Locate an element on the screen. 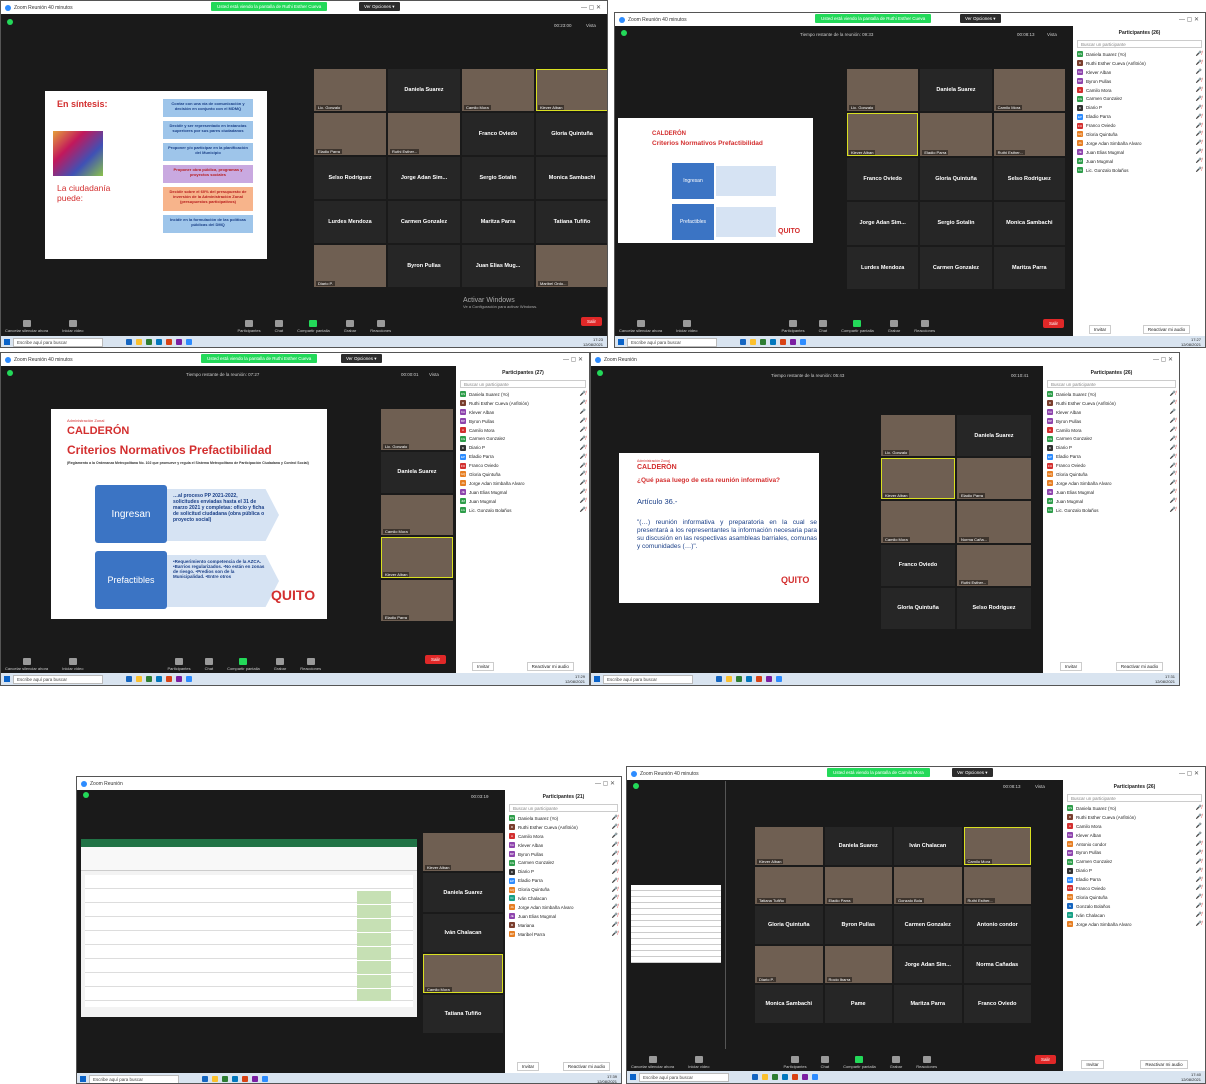  view-options-button: Ver Opciones ▾ is located at coordinates (980, 18).